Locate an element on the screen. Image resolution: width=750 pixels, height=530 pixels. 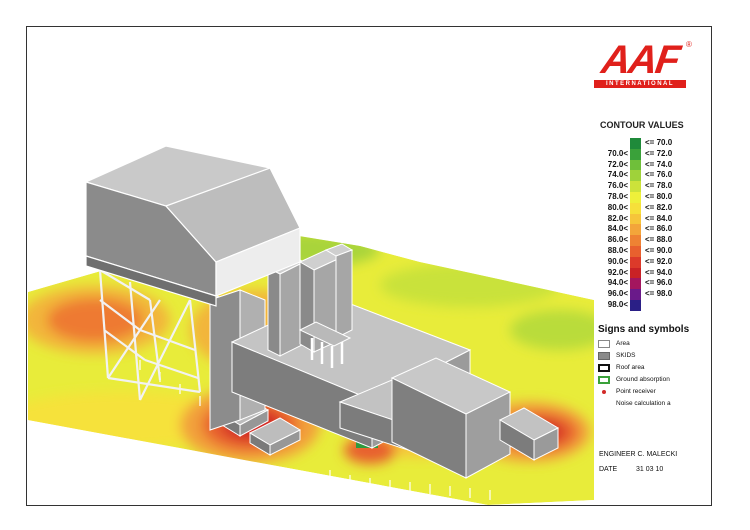
legend-row: 84.0< <= 86.0 is located at coordinates (651, 230).